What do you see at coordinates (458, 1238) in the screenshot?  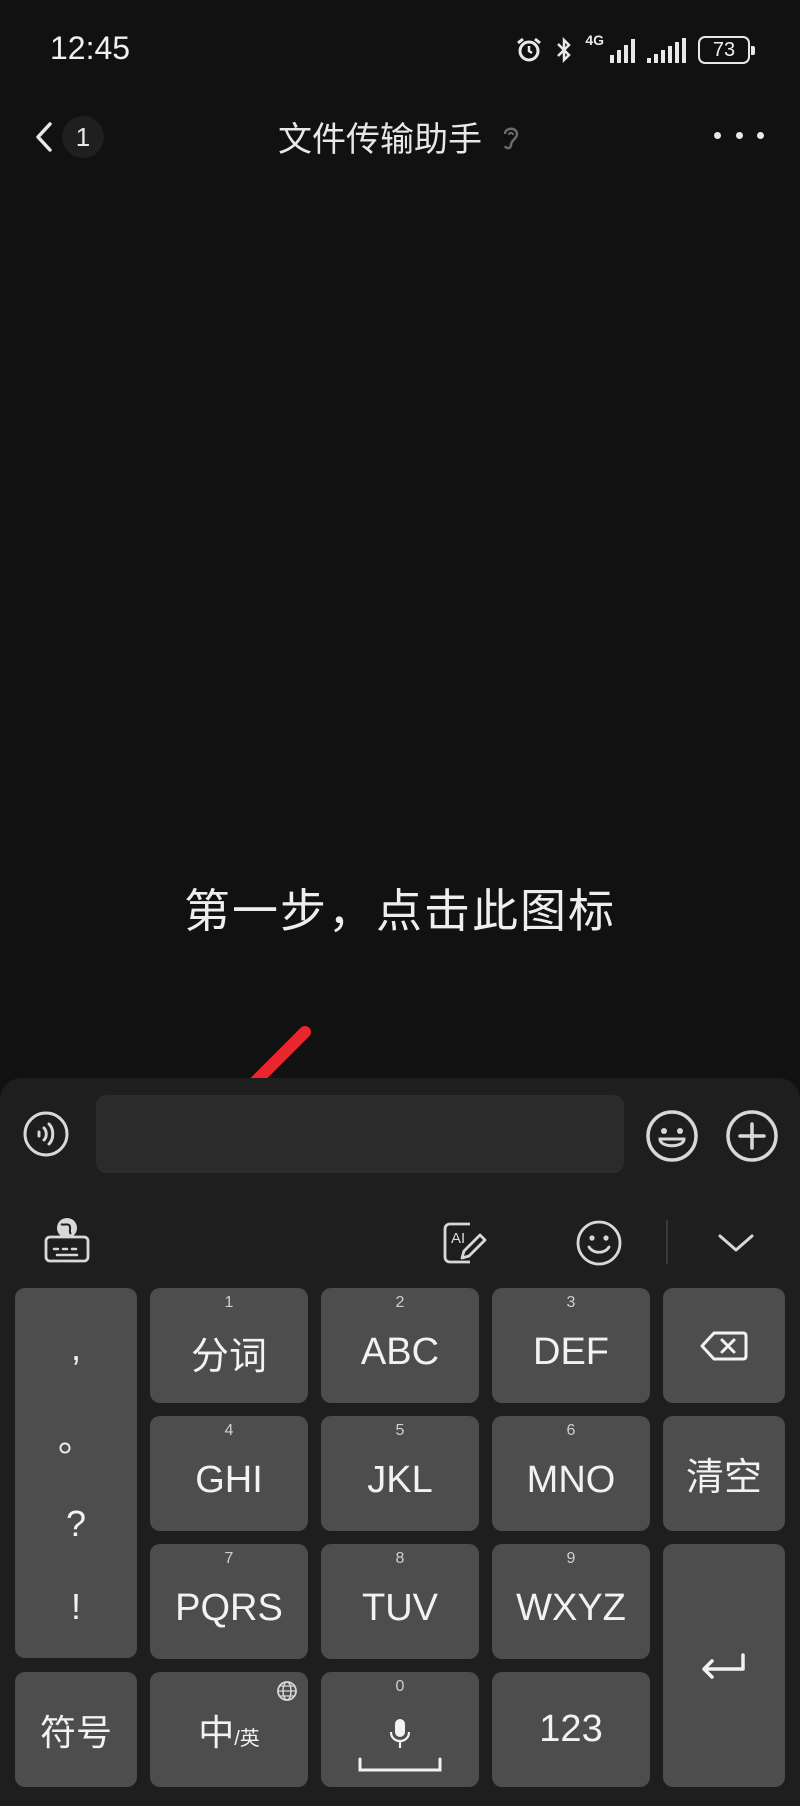 I see `svg-text: AI` at bounding box center [458, 1238].